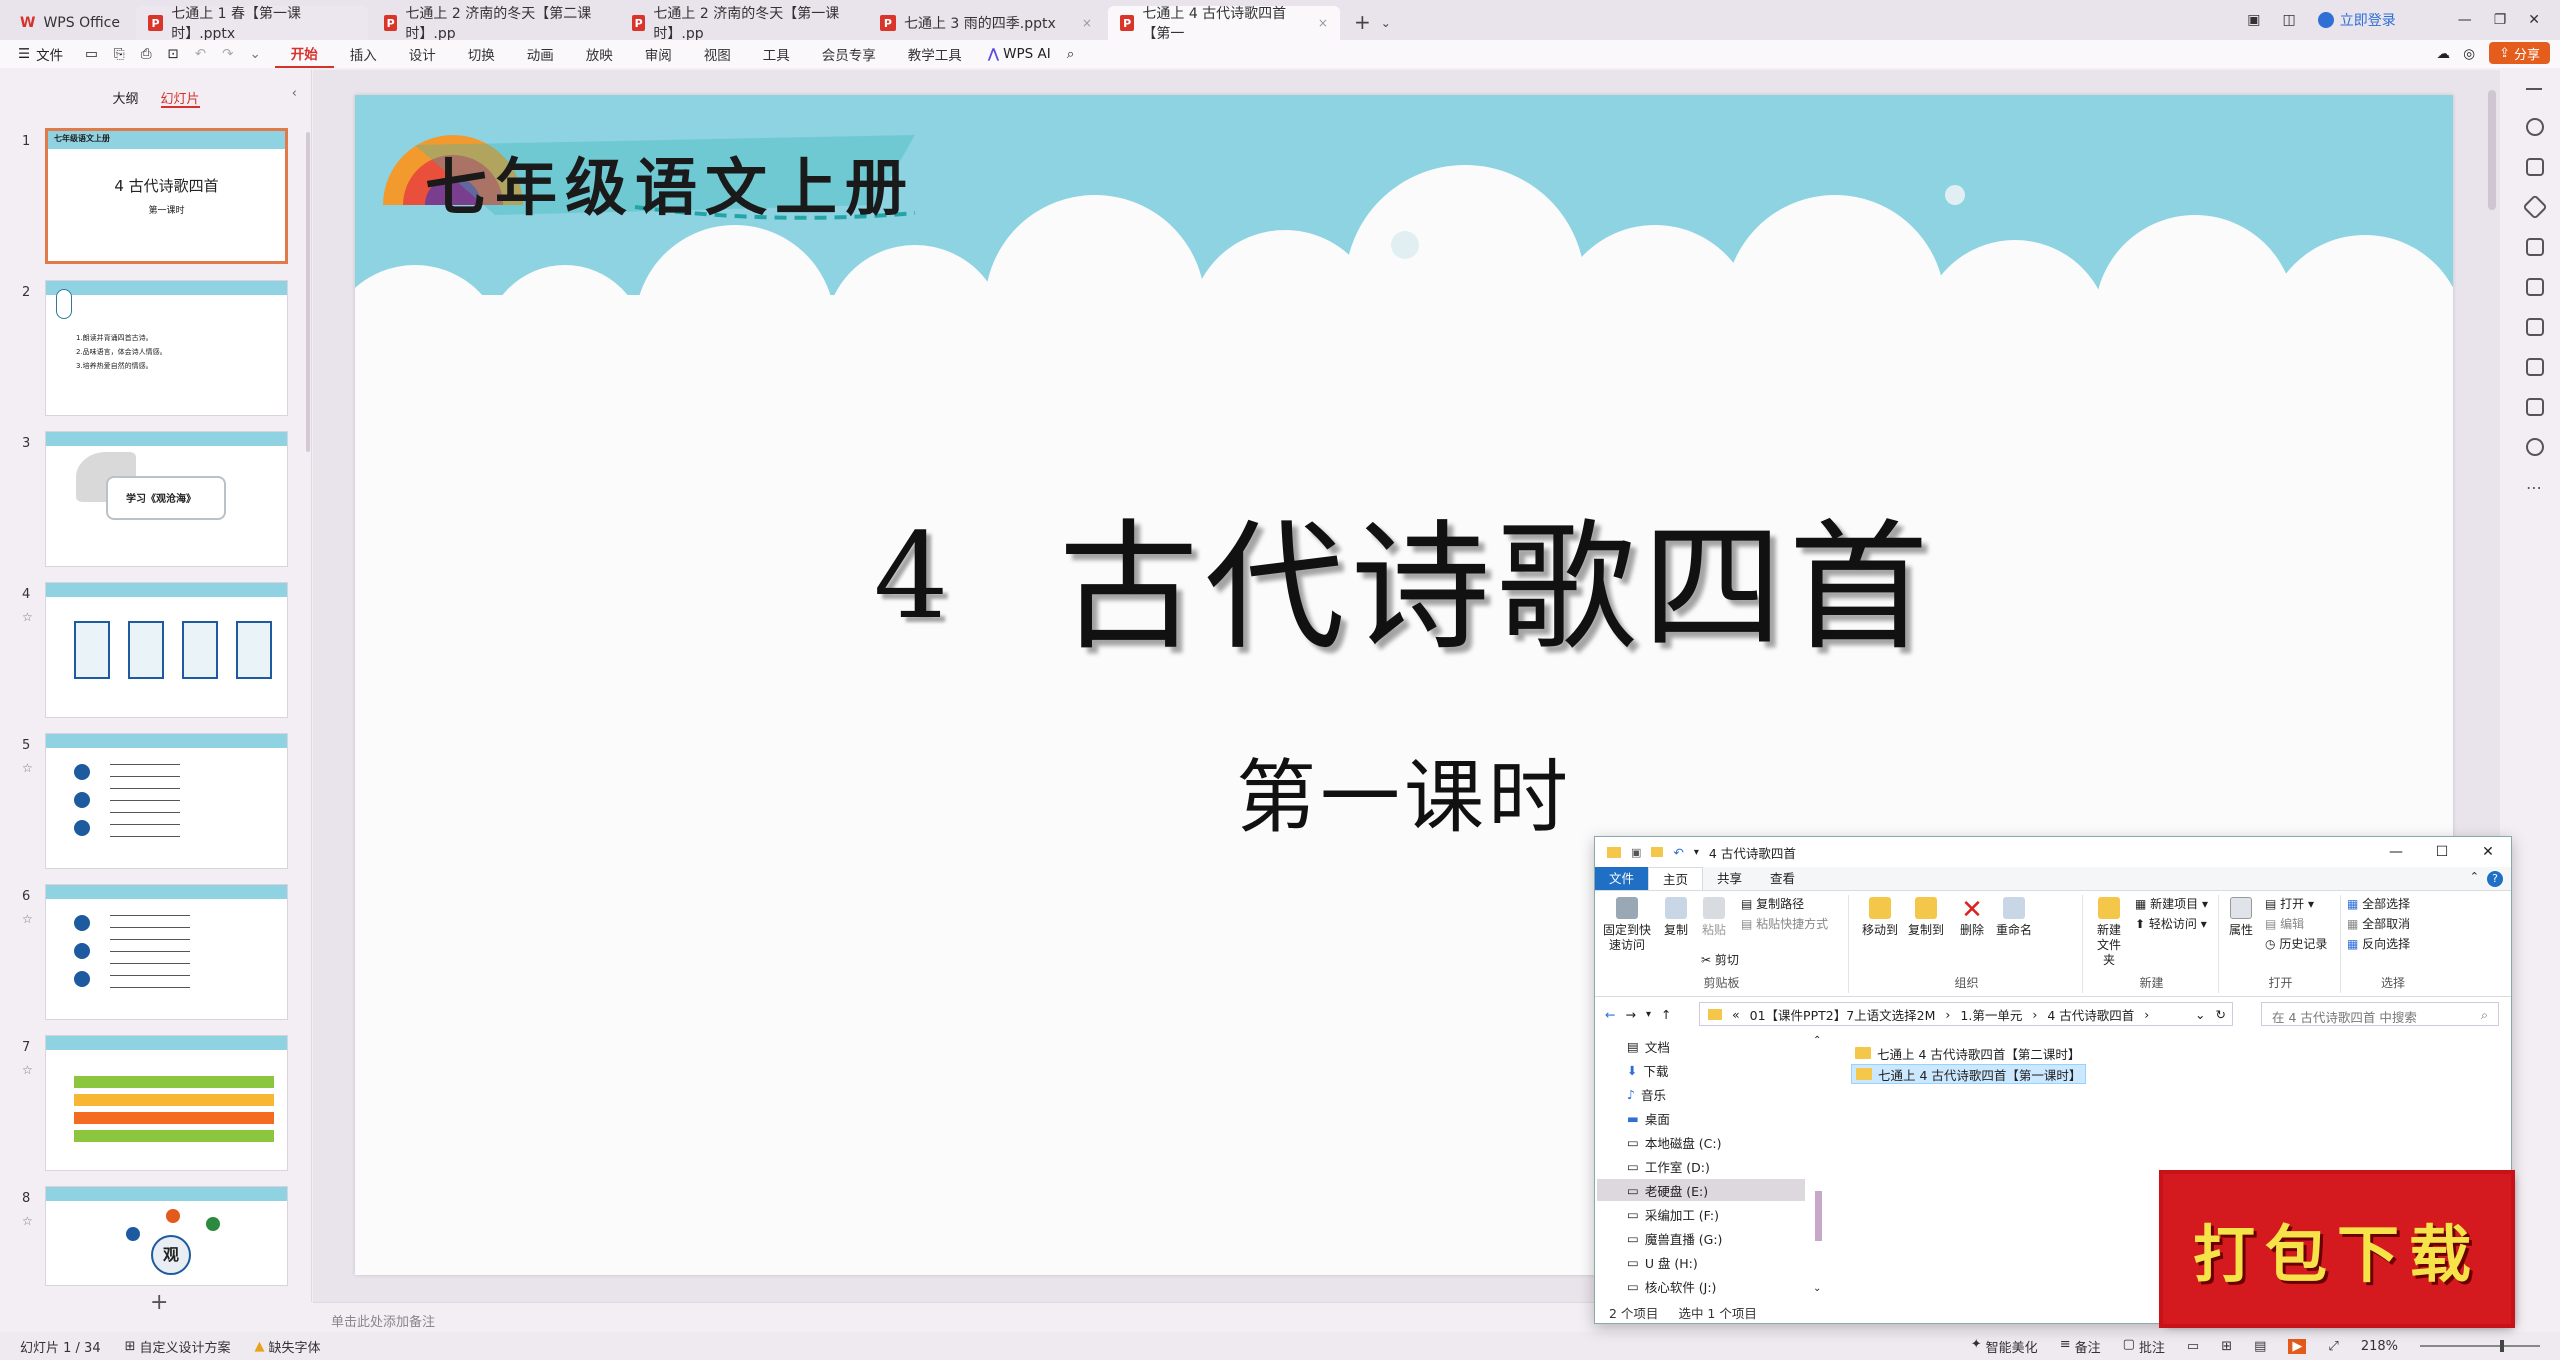  Describe the element at coordinates (2337, 1249) in the screenshot. I see `download-package-banner: 打包下载` at that location.